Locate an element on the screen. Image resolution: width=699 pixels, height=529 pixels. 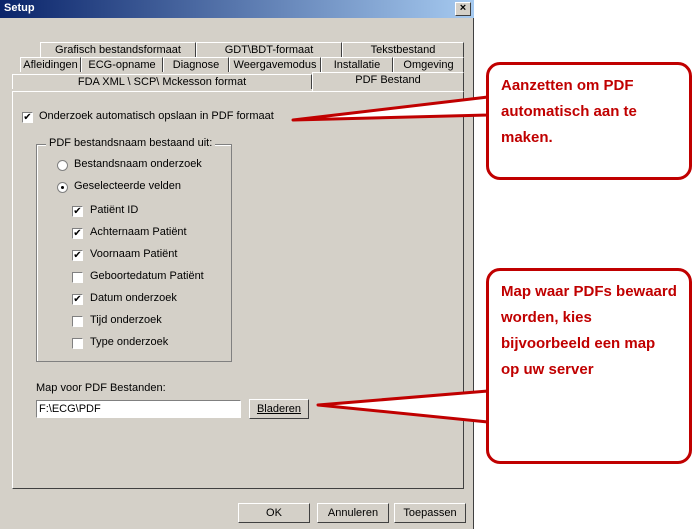
callout-bottom-pointer is located at coordinates (403, 406).